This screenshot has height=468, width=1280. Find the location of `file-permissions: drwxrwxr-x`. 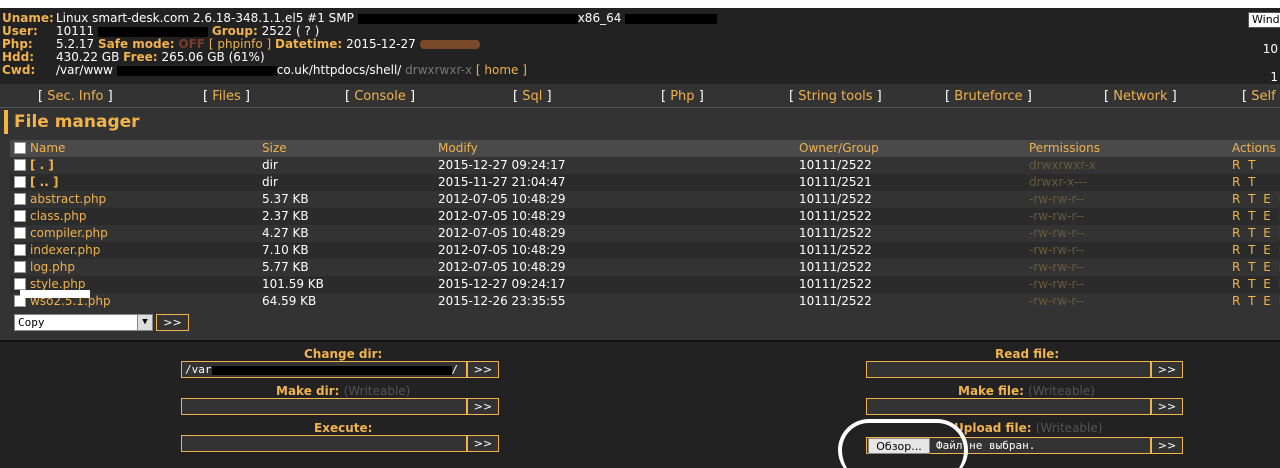

file-permissions: drwxrwxr-x is located at coordinates (1062, 165).